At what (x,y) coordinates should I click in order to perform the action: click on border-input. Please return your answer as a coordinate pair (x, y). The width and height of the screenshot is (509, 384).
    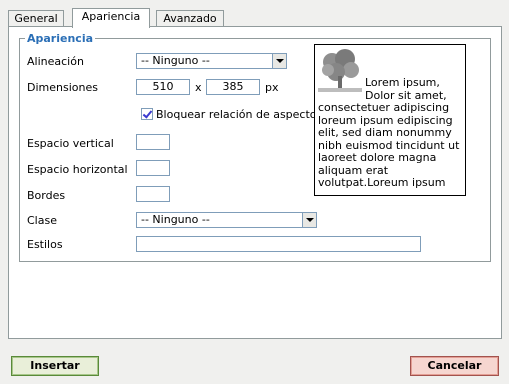
    Looking at the image, I should click on (153, 194).